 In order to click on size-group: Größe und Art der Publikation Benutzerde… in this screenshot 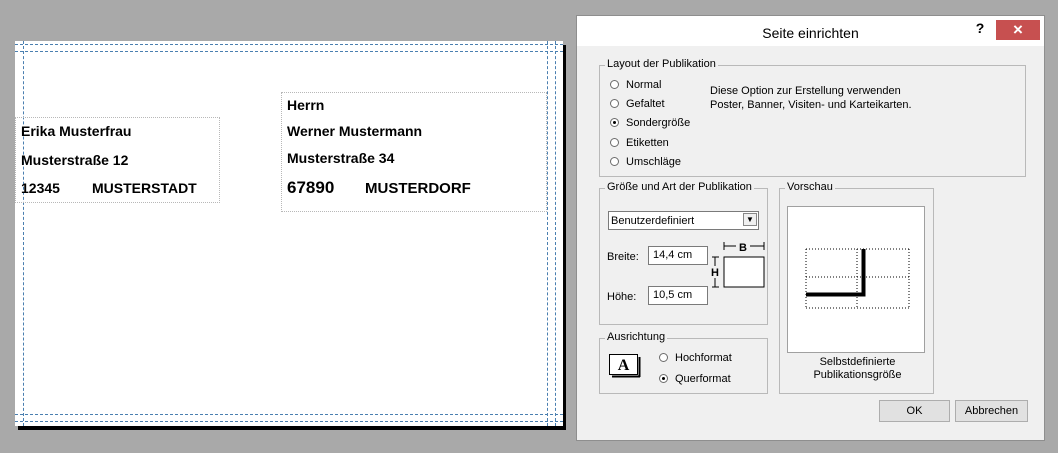, I will do `click(683, 253)`.